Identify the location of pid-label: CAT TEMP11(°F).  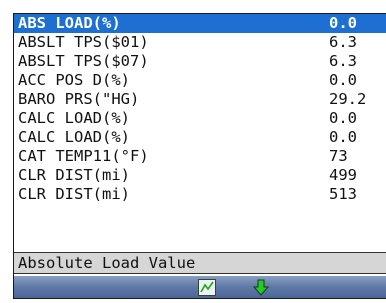
(83, 156).